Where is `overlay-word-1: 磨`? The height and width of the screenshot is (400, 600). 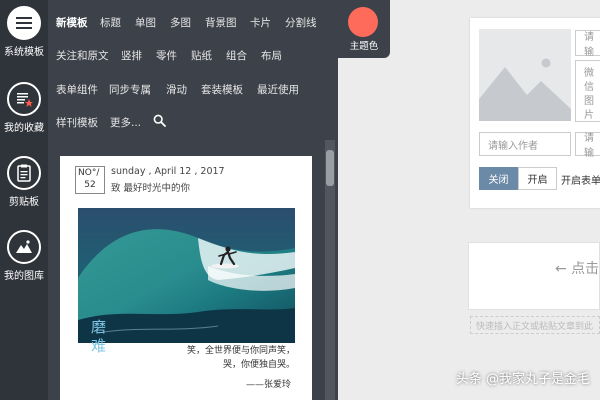
overlay-word-1: 磨 is located at coordinates (99, 327).